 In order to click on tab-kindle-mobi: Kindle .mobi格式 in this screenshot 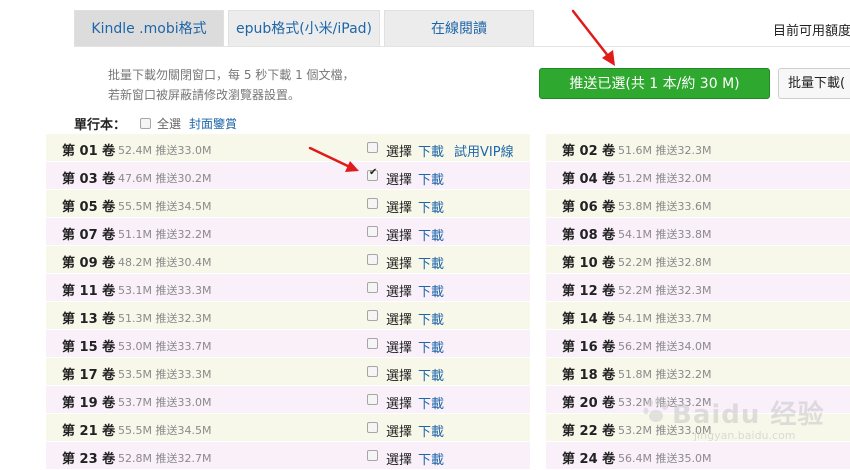, I will do `click(149, 28)`.